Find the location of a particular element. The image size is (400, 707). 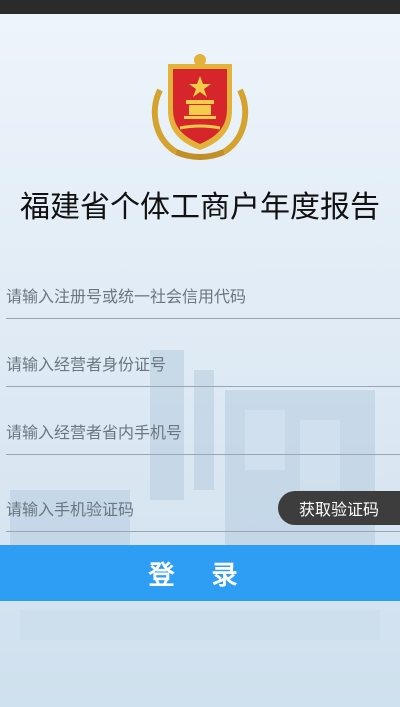

phone-field is located at coordinates (203, 432).